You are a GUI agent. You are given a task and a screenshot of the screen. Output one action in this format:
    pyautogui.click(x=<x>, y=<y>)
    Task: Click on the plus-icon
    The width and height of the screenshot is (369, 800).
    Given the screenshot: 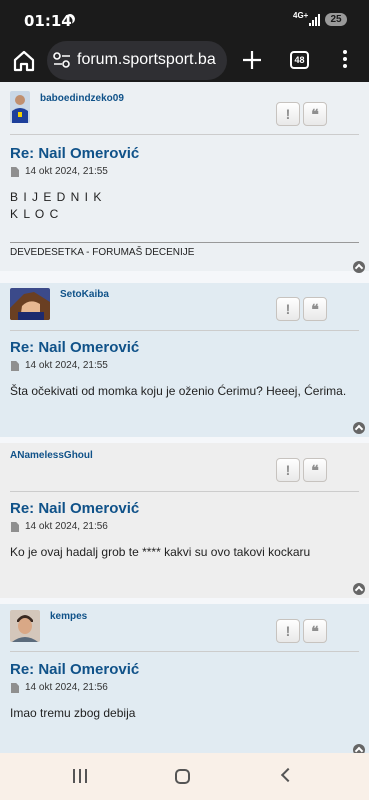 What is the action you would take?
    pyautogui.click(x=252, y=60)
    